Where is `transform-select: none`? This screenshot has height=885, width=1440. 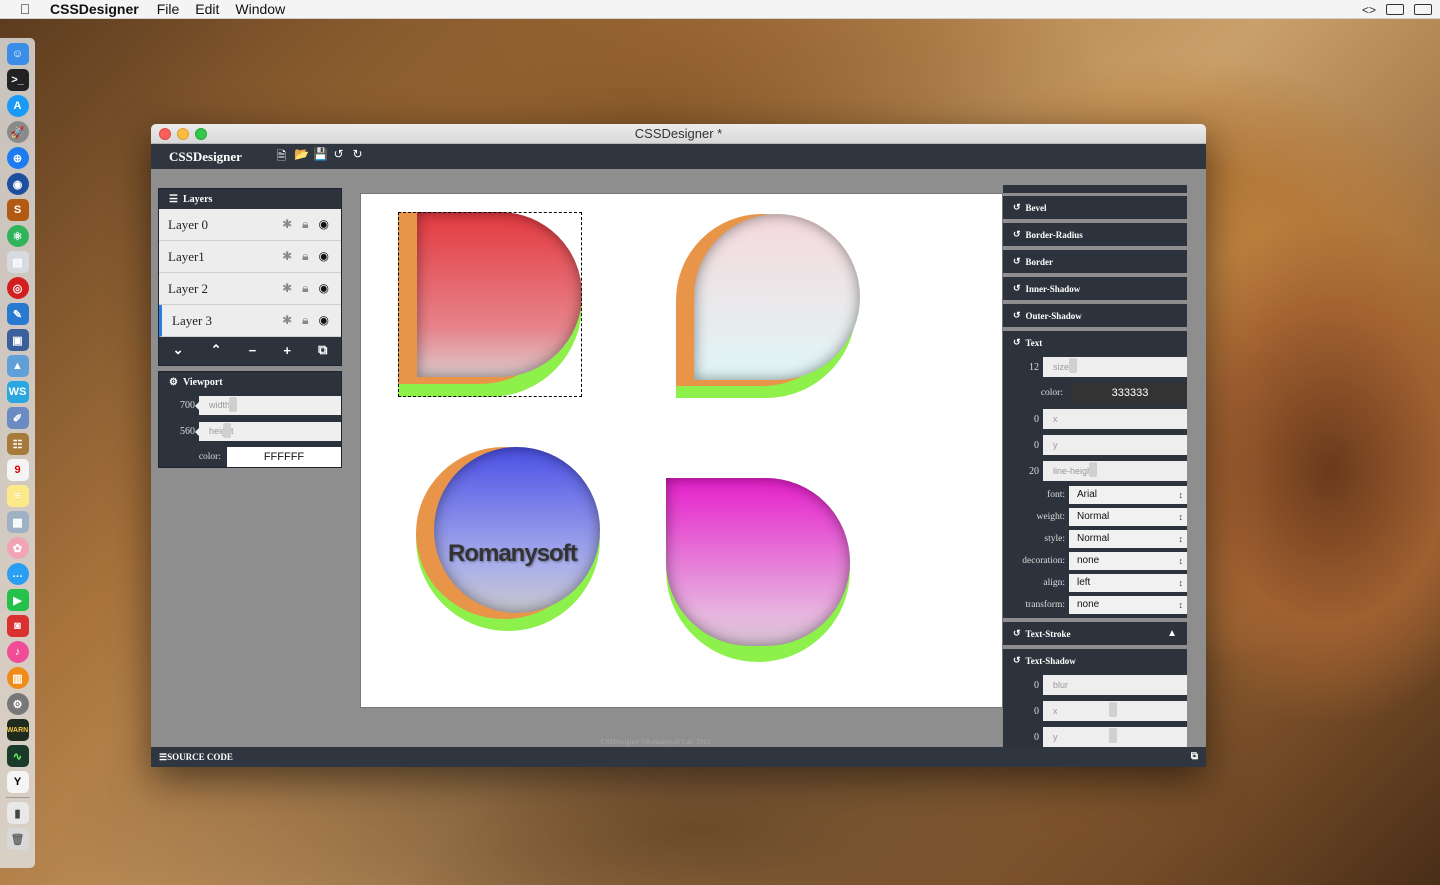 transform-select: none is located at coordinates (1128, 605).